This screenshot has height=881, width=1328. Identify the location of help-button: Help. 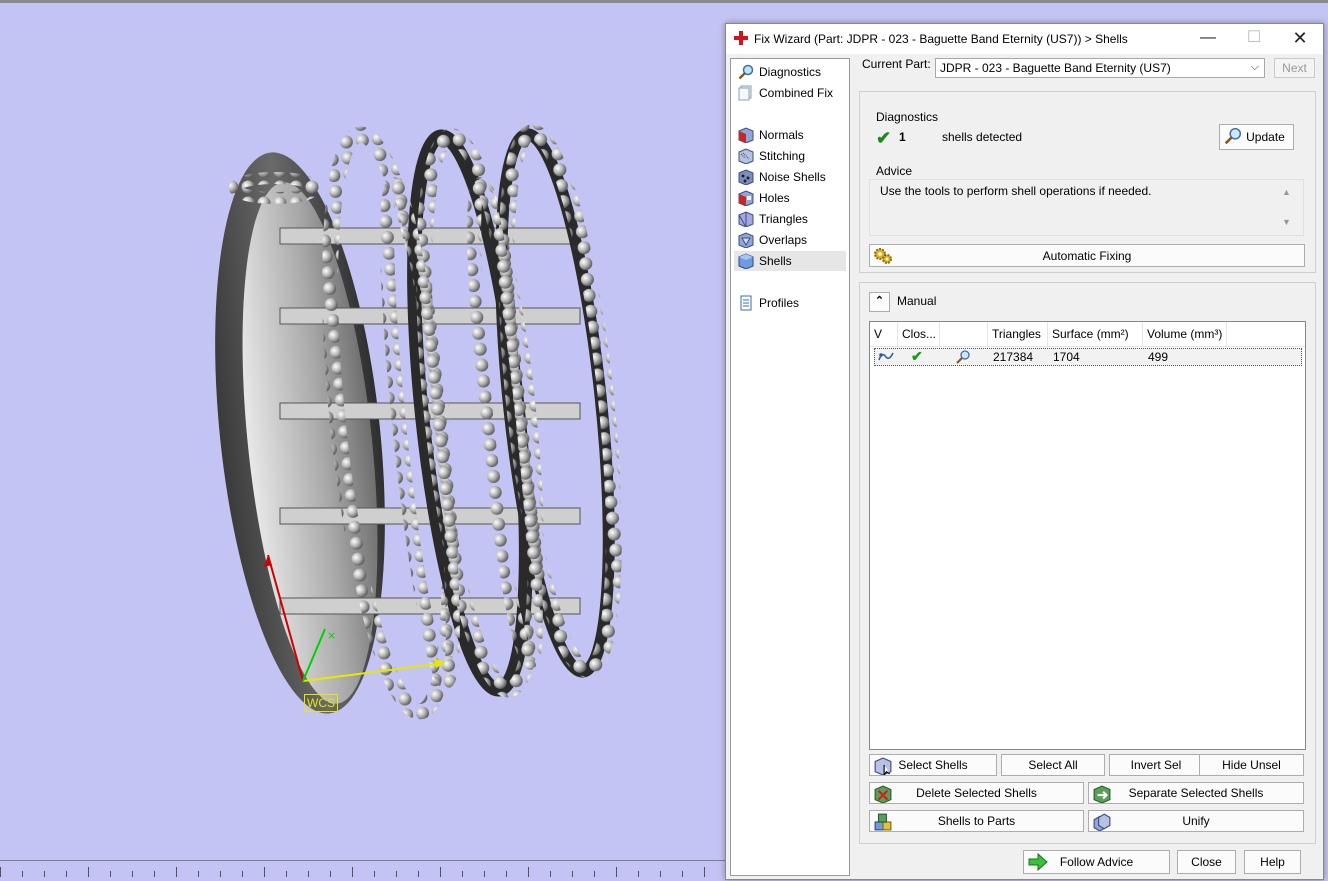
(1272, 862).